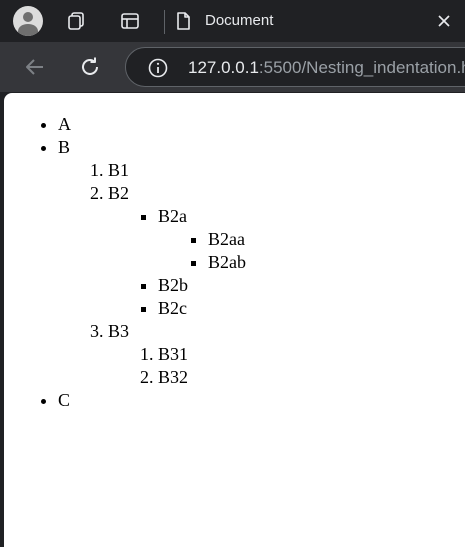 Image resolution: width=465 pixels, height=547 pixels. I want to click on list-item-label: A, so click(64, 124).